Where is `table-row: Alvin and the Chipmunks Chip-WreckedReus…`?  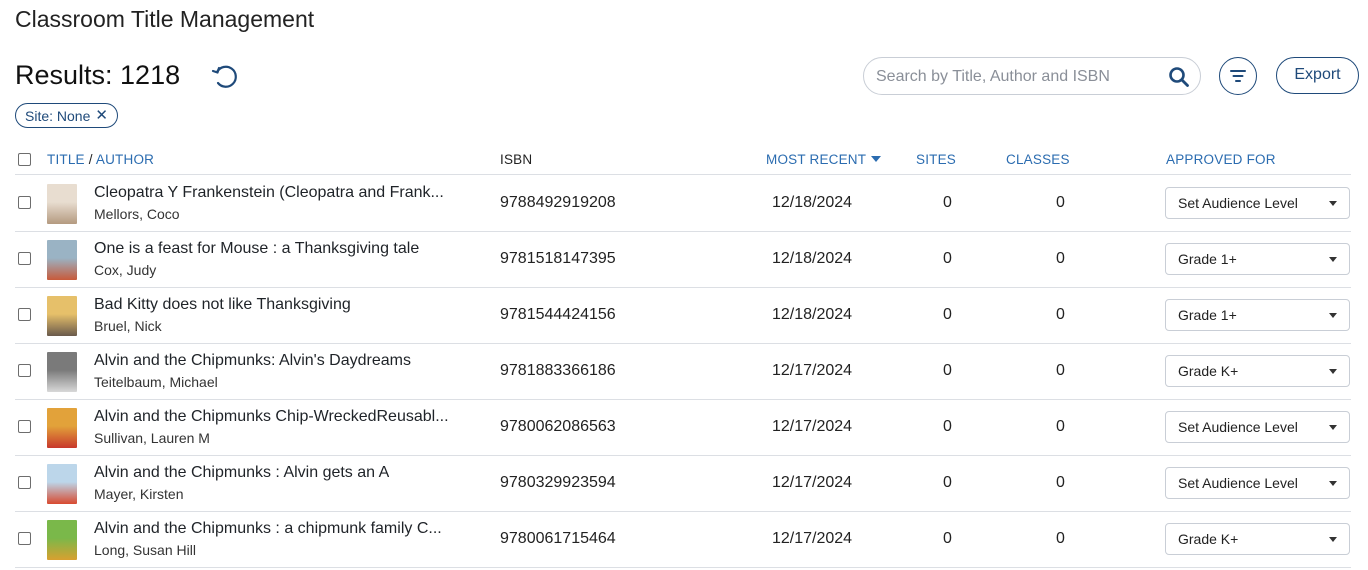
table-row: Alvin and the Chipmunks Chip-WreckedReus… is located at coordinates (684, 427).